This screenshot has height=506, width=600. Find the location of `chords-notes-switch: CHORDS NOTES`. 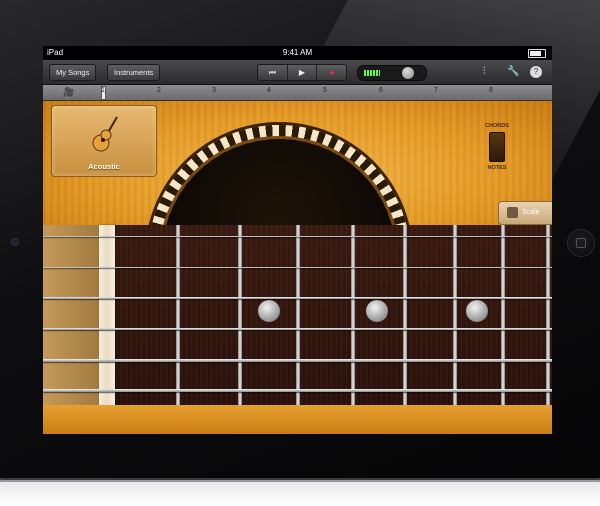

chords-notes-switch: CHORDS NOTES is located at coordinates (497, 147).